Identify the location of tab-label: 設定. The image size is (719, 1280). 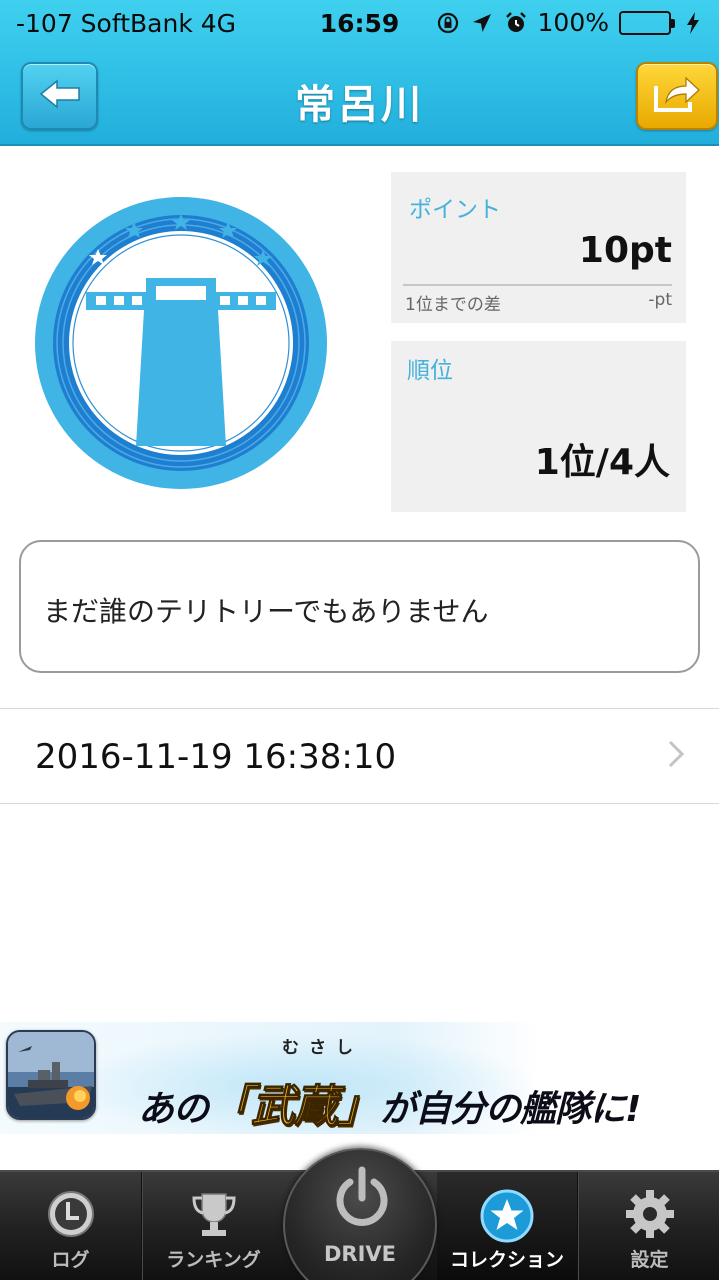
(649, 1260).